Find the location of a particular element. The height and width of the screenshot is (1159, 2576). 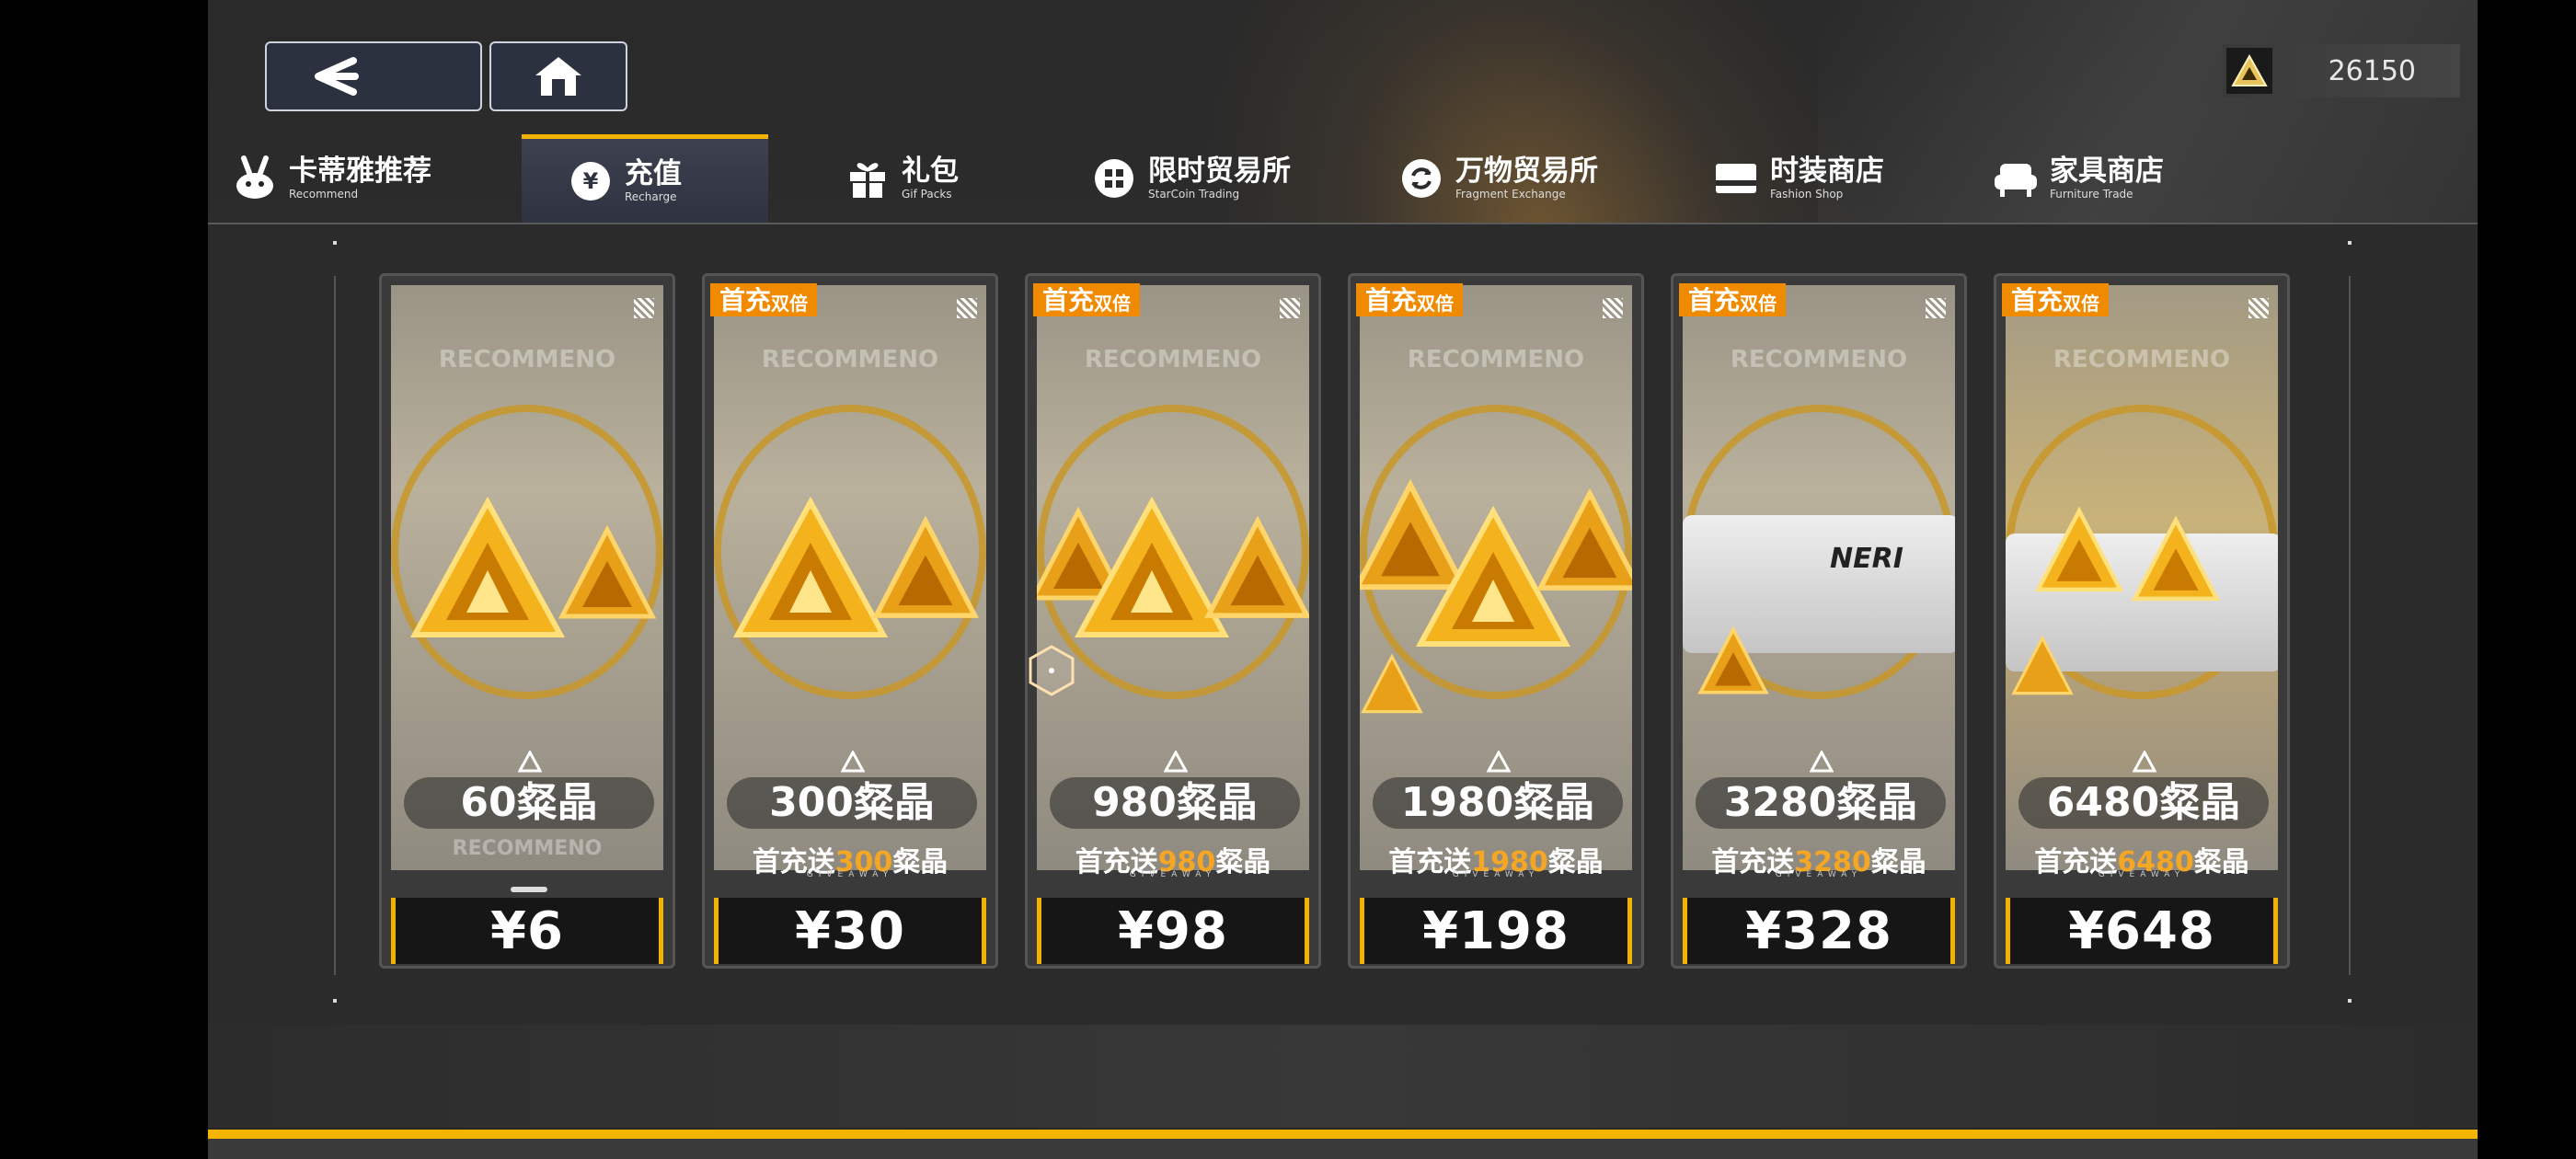

price-label: ¥648 is located at coordinates (2141, 931).